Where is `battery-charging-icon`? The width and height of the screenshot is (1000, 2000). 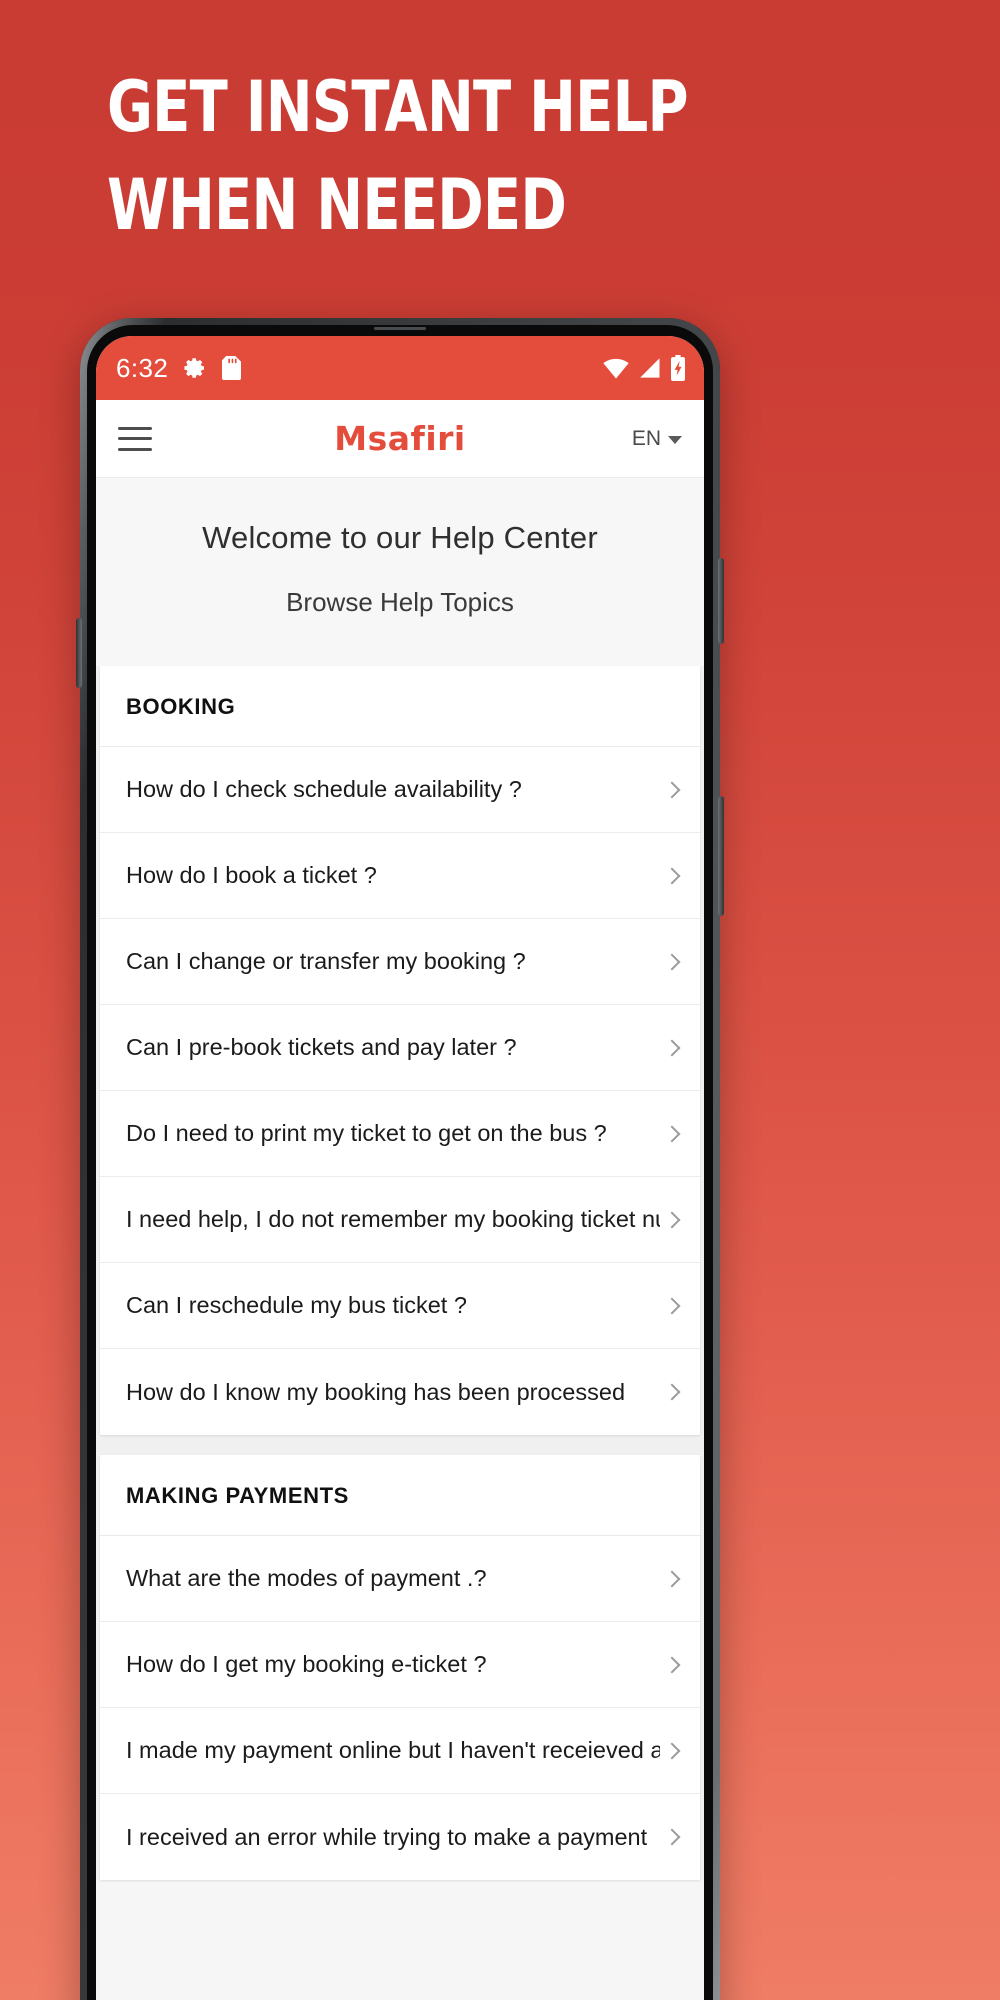
battery-charging-icon is located at coordinates (678, 368).